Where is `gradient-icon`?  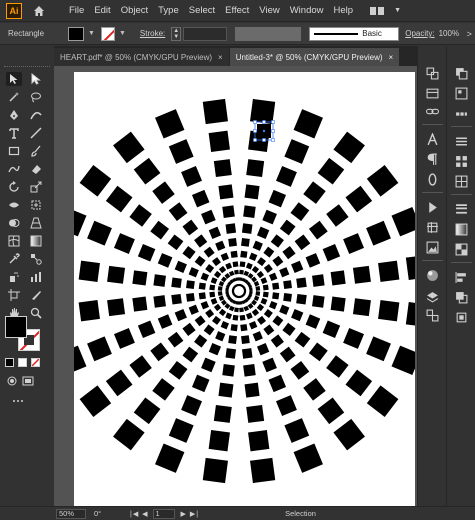
gradient-icon is located at coordinates (36, 241).